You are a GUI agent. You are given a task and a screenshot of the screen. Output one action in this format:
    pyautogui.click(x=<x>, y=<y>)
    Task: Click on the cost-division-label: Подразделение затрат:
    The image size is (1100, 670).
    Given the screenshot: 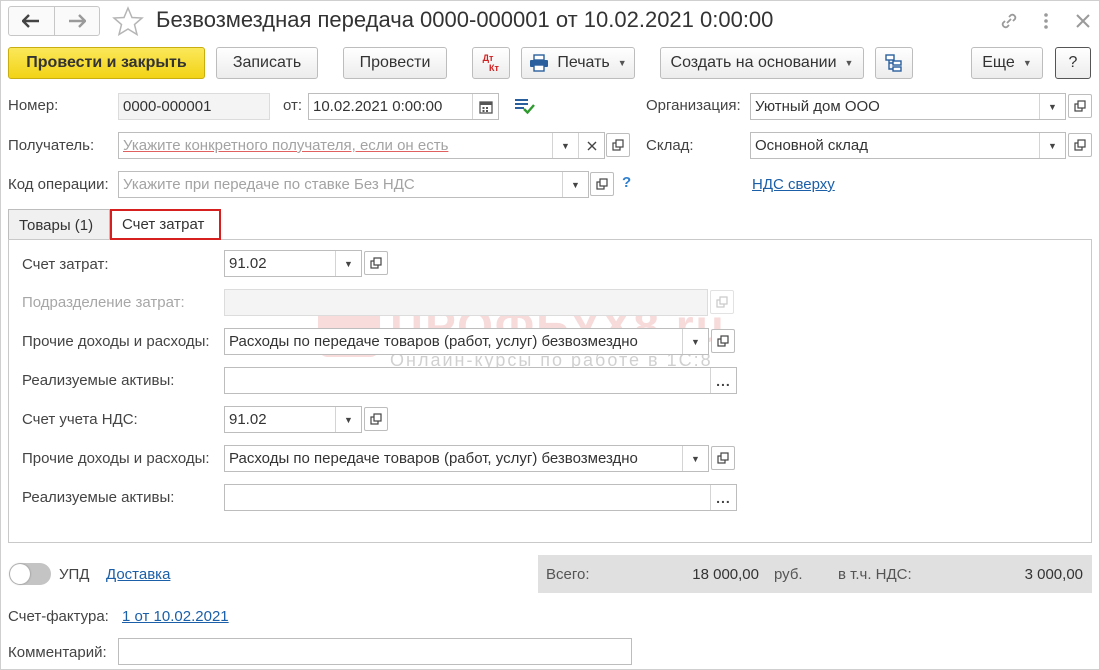 What is the action you would take?
    pyautogui.click(x=103, y=302)
    